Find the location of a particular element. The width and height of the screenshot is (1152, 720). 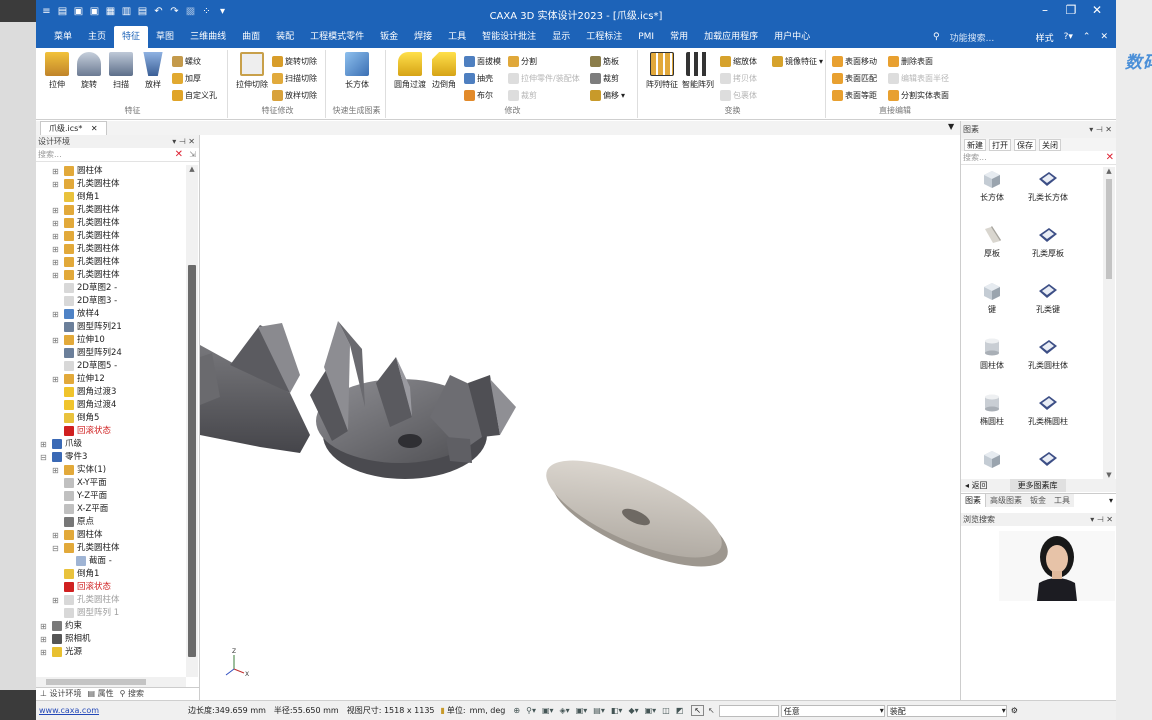

tab-14: PMI is located at coordinates (646, 37).